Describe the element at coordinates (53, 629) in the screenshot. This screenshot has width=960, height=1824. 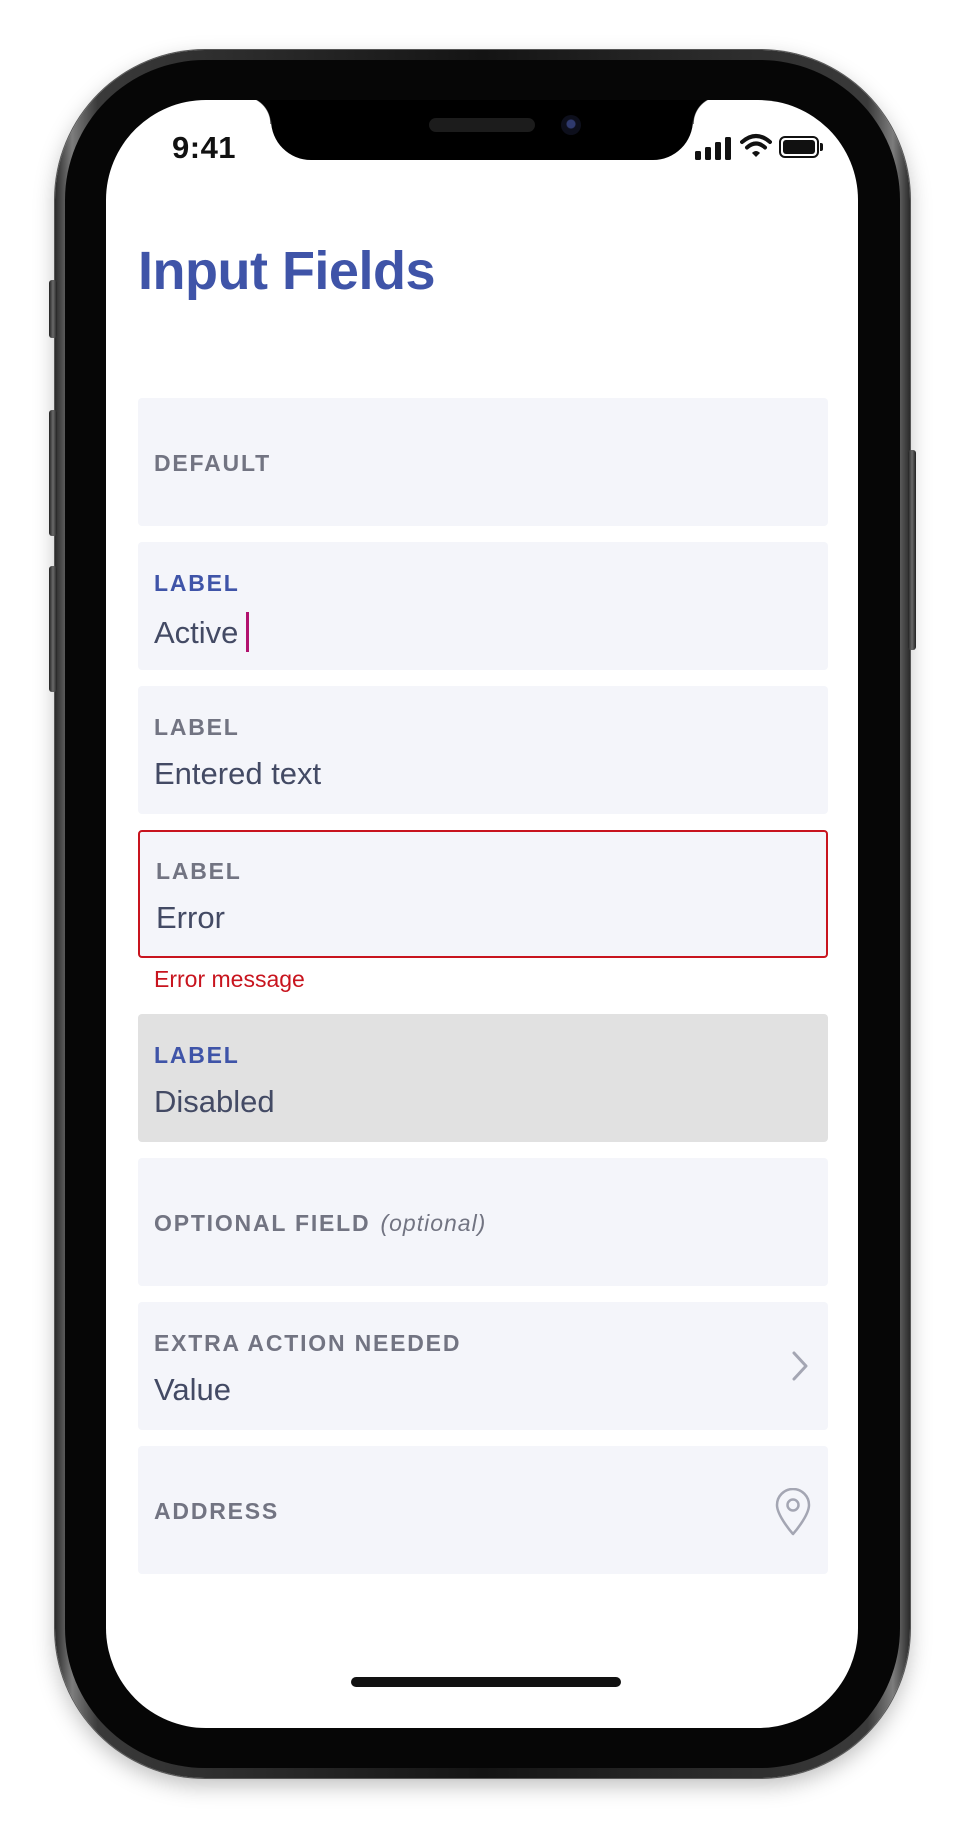
I see `volume-down-button` at that location.